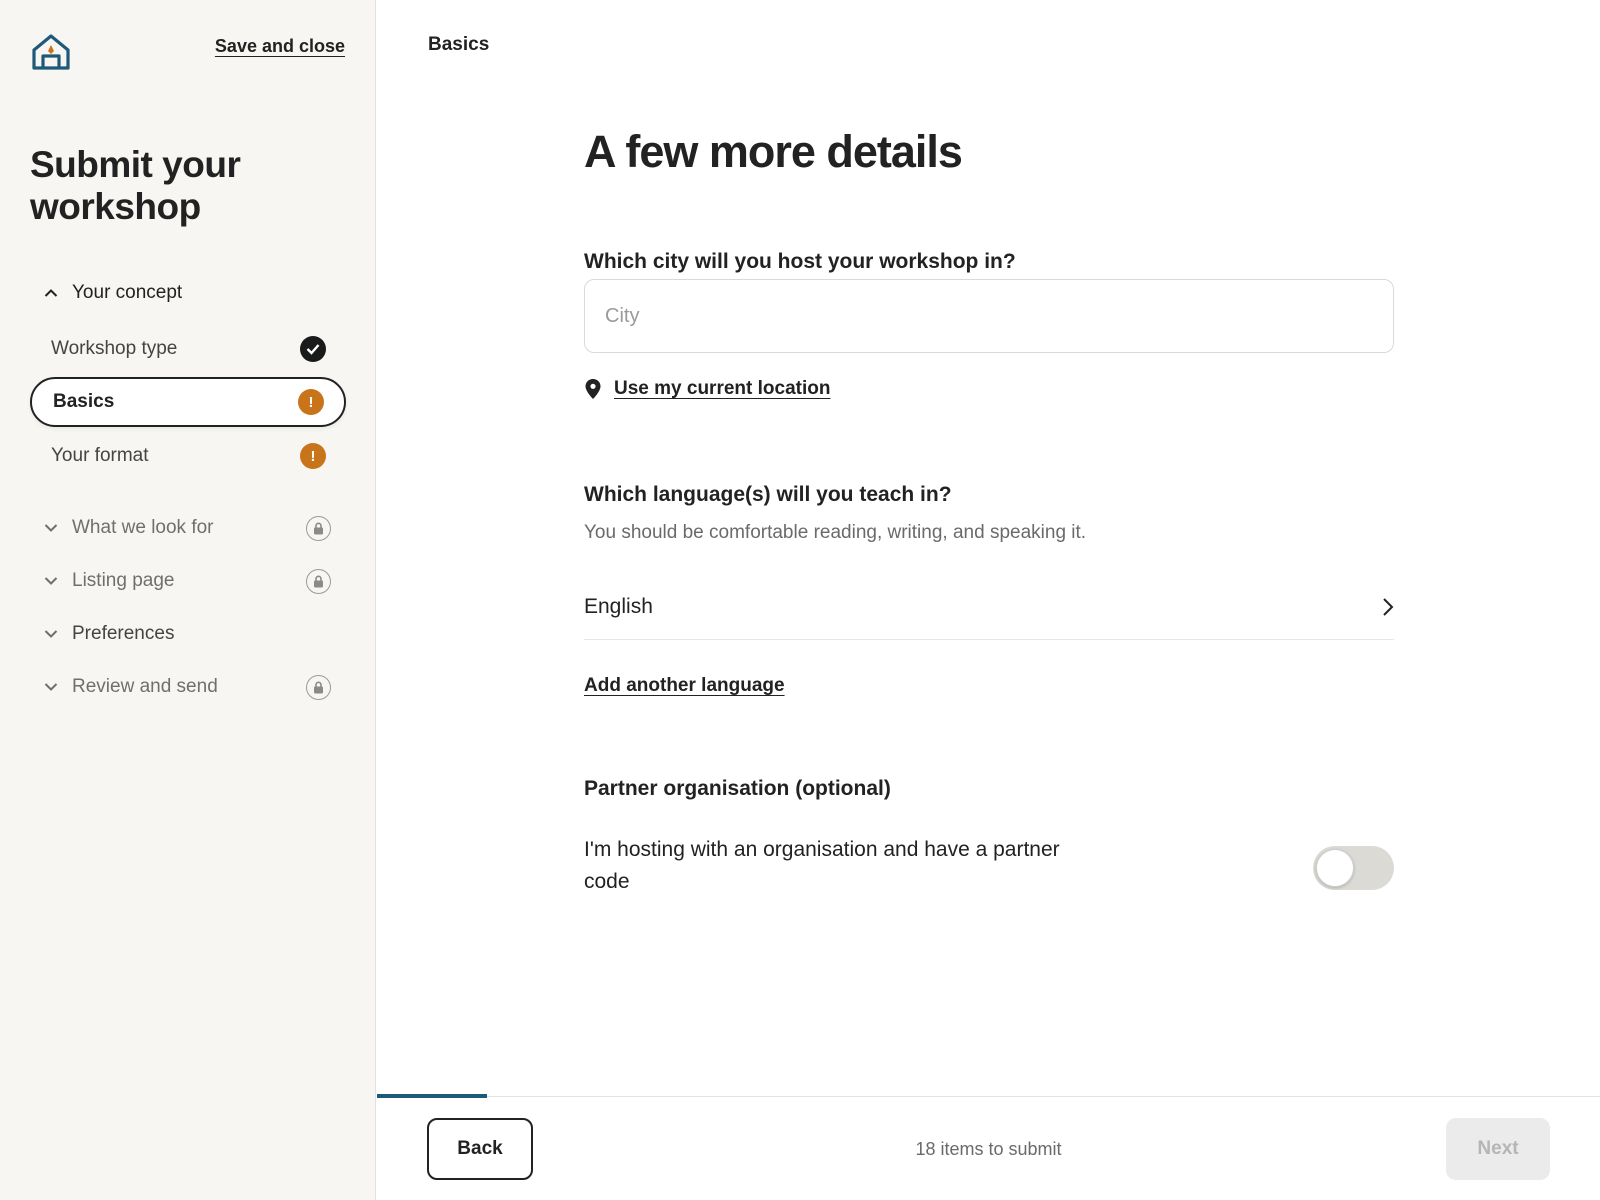  What do you see at coordinates (593, 389) in the screenshot?
I see `location-pin-icon` at bounding box center [593, 389].